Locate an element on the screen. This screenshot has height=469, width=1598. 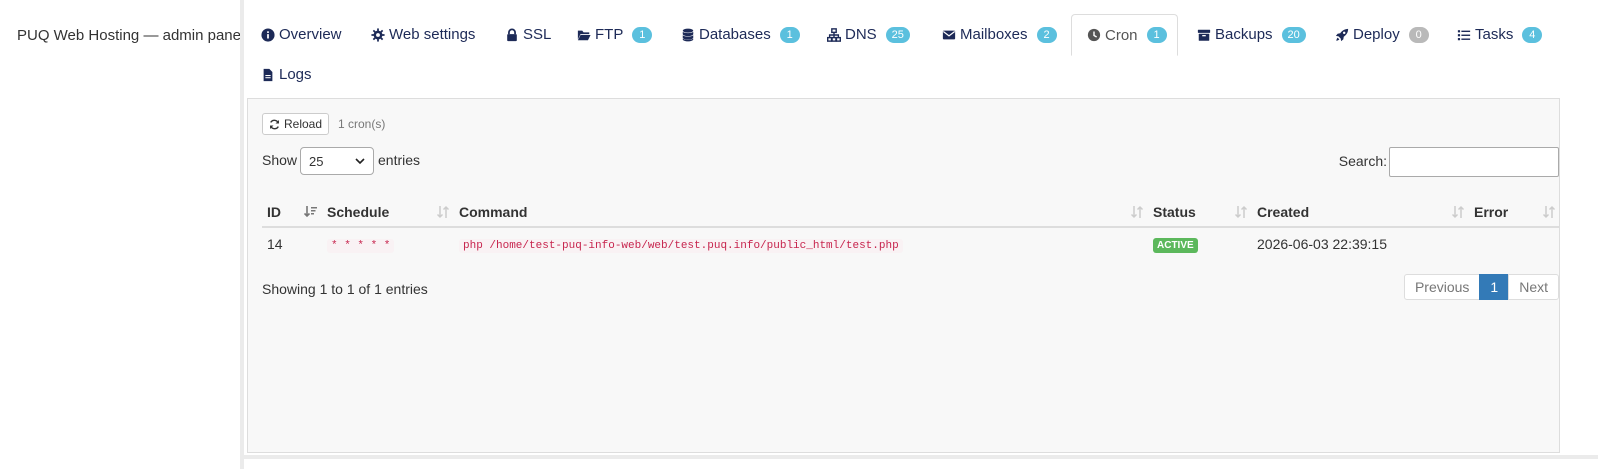
tab-web-settings: Web settings is located at coordinates (420, 34).